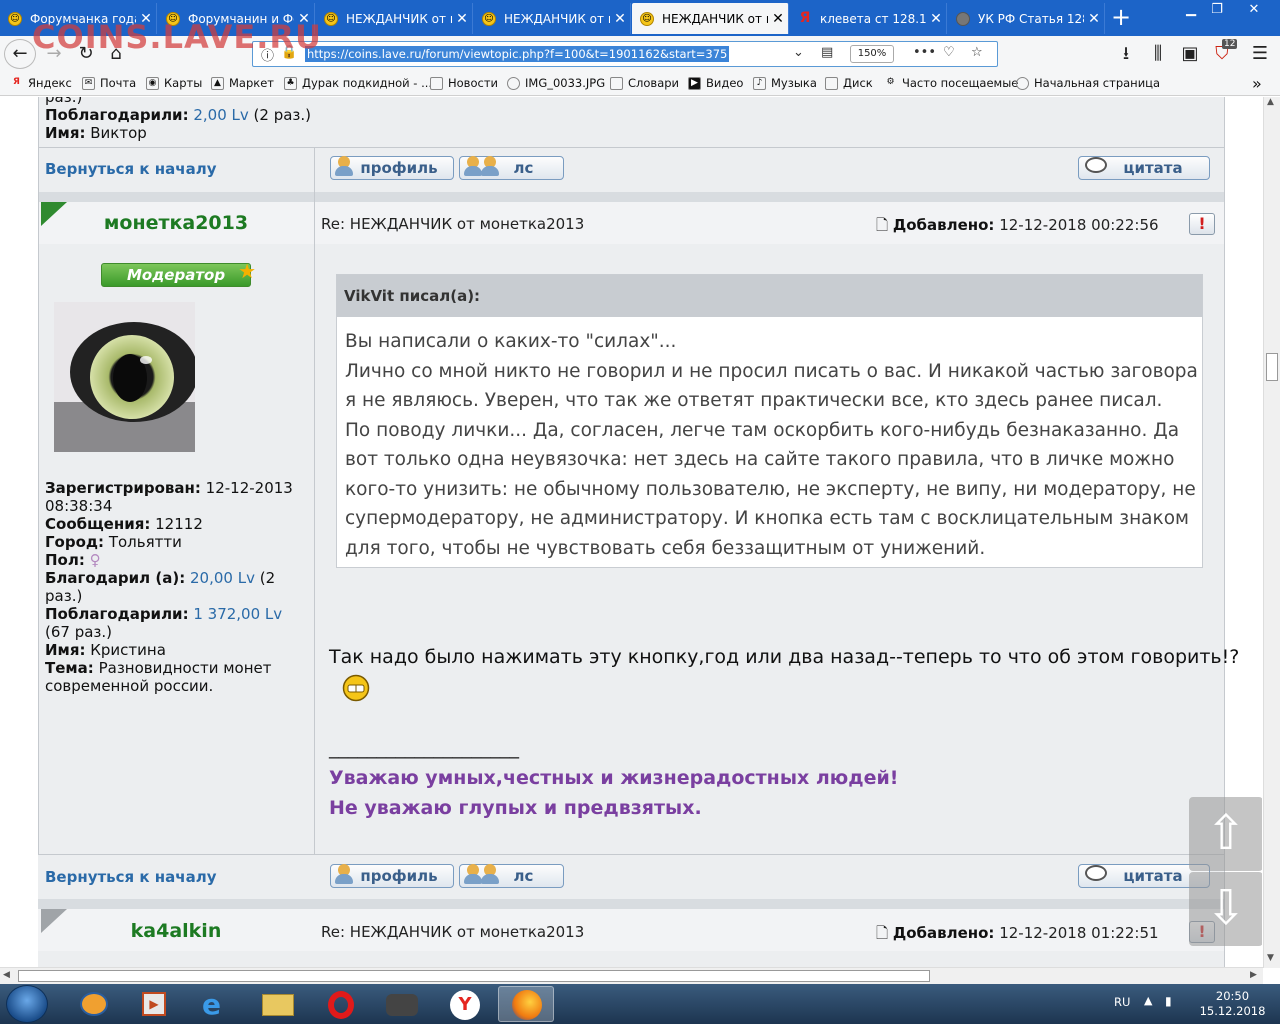 Image resolution: width=1280 pixels, height=1024 pixels. What do you see at coordinates (154, 1004) in the screenshot?
I see `taskbar-app-media: ▶` at bounding box center [154, 1004].